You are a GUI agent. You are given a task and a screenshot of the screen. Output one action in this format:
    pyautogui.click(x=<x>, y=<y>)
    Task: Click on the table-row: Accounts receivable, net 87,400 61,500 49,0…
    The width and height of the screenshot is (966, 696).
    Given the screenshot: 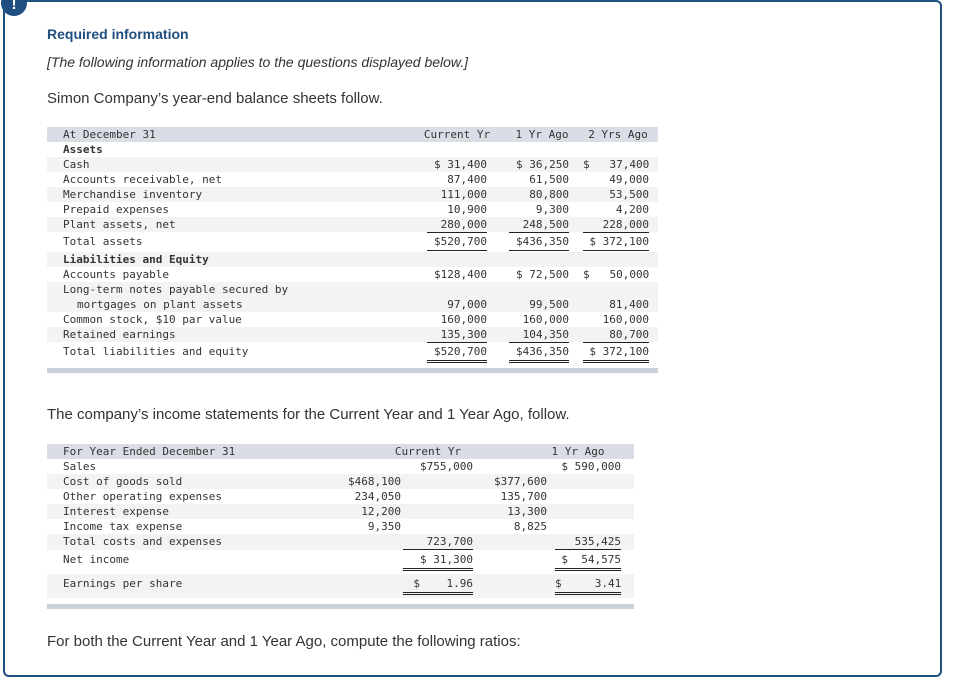 What is the action you would take?
    pyautogui.click(x=356, y=179)
    